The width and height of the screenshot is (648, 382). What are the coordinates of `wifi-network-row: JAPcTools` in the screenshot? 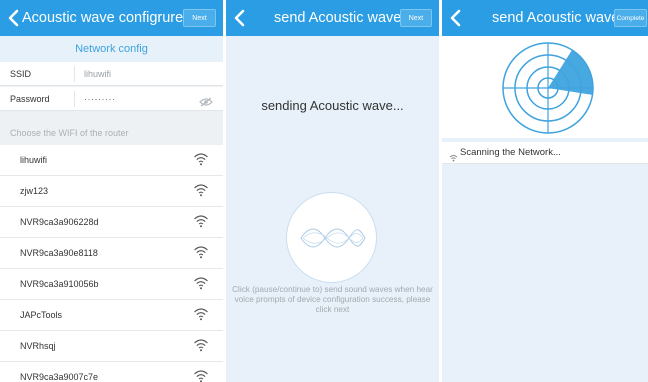 It's located at (111, 315).